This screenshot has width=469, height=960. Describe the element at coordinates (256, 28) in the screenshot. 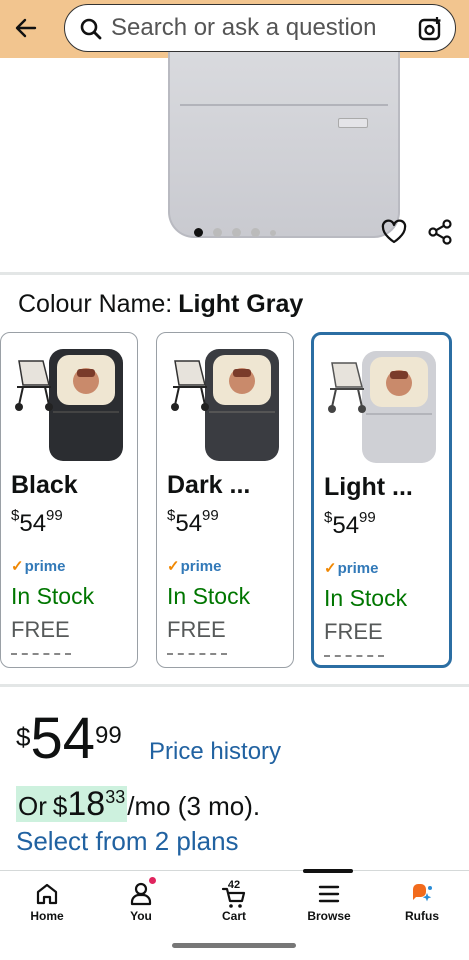

I see `search-input` at that location.